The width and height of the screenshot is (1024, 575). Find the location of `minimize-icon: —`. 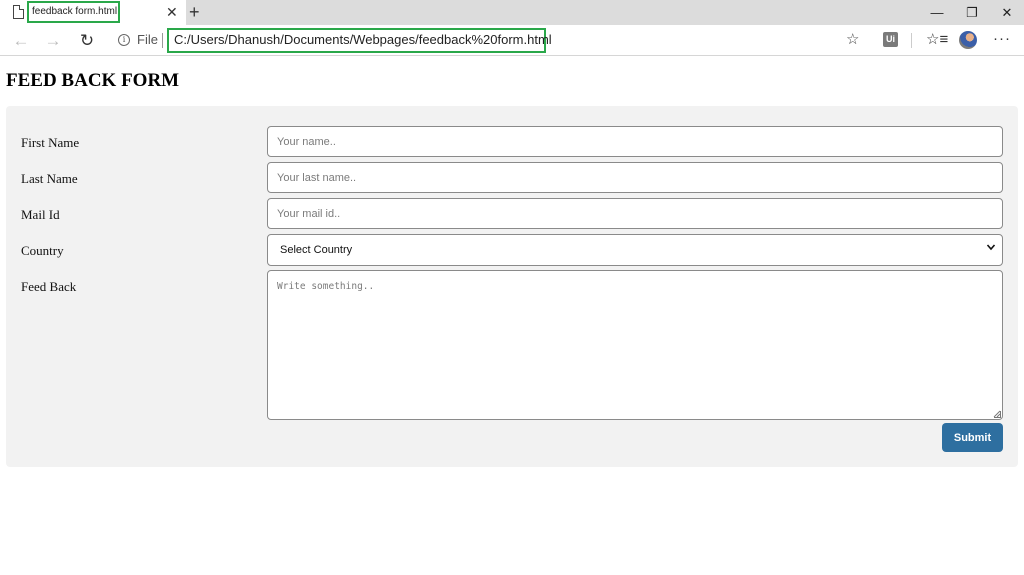

minimize-icon: — is located at coordinates (937, 12).